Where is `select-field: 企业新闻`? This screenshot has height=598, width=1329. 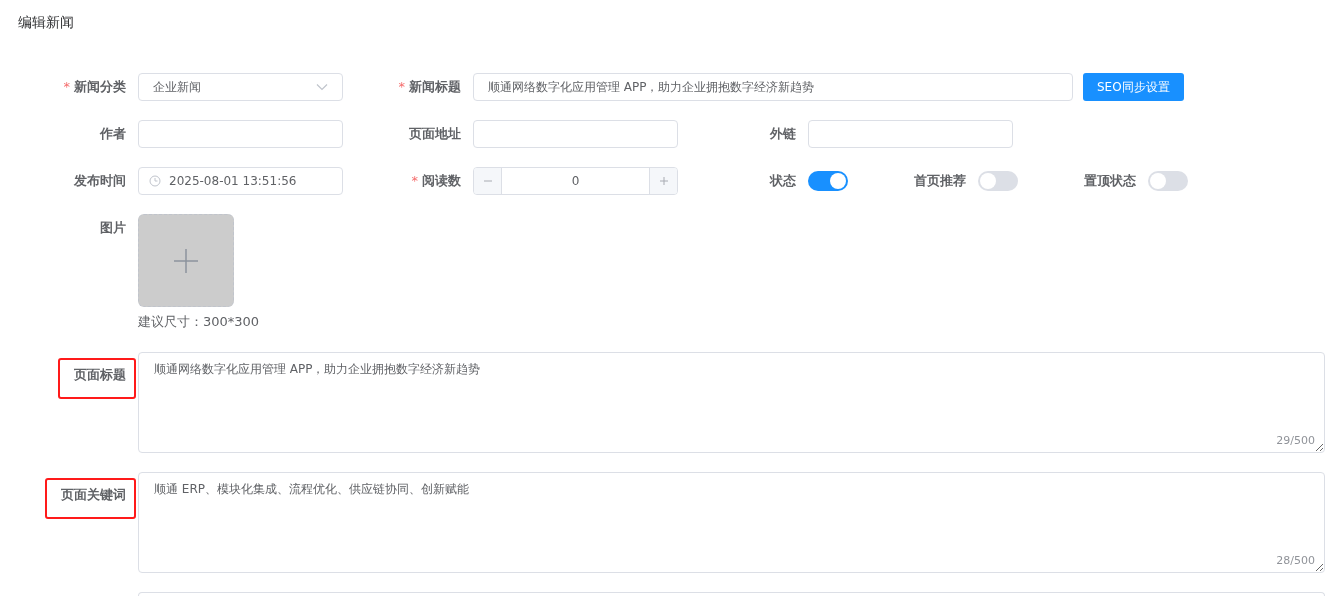
select-field: 企业新闻 is located at coordinates (240, 87).